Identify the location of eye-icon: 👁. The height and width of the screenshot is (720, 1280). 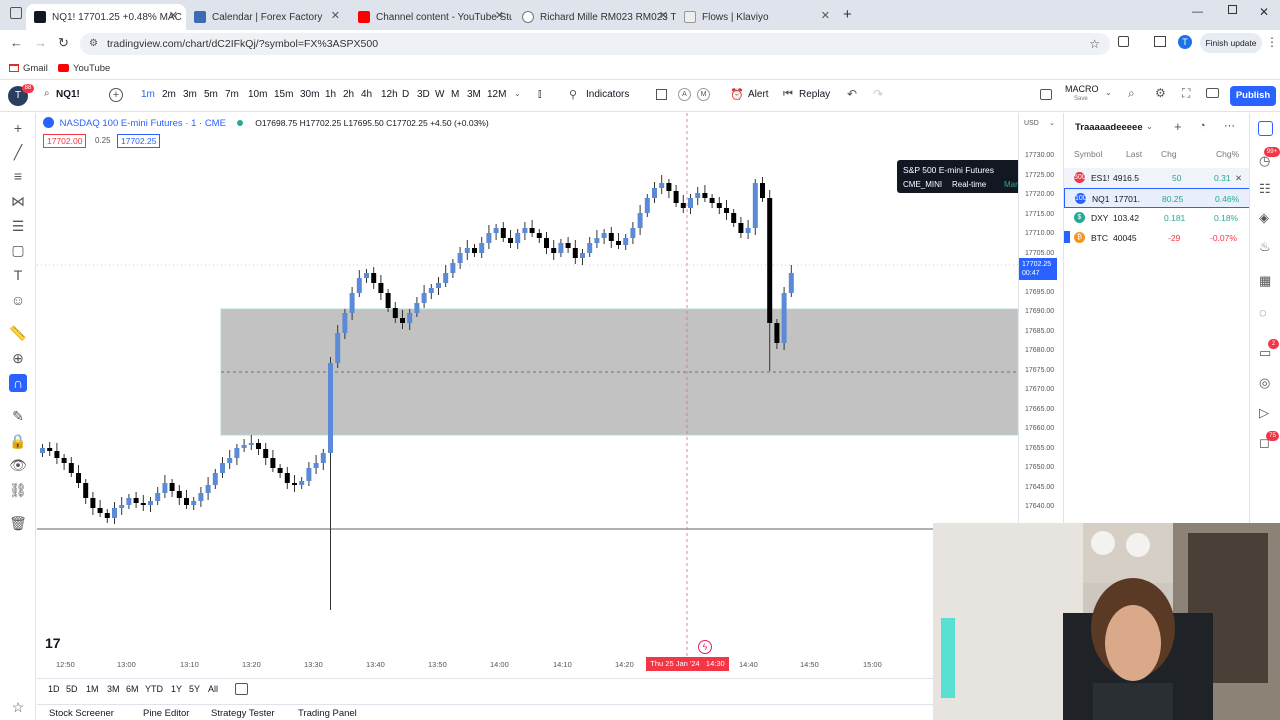
(18, 465).